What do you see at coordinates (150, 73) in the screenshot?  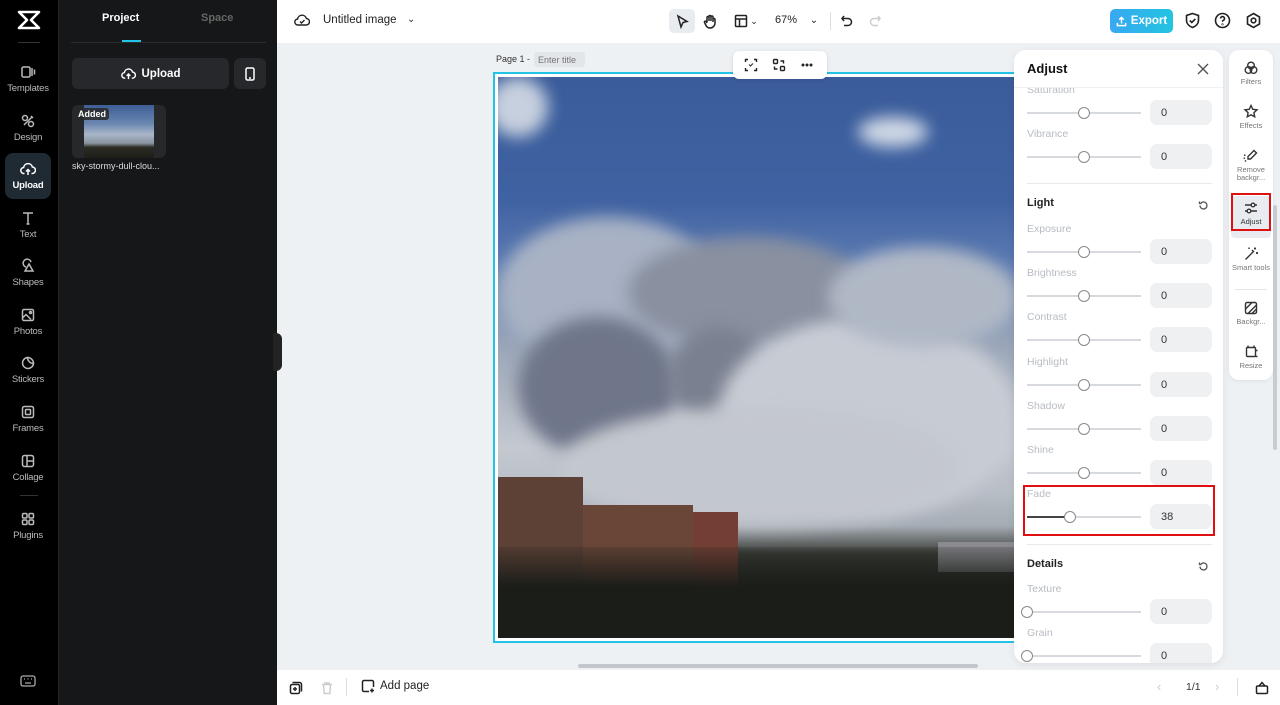 I see `upload-button: Upload` at bounding box center [150, 73].